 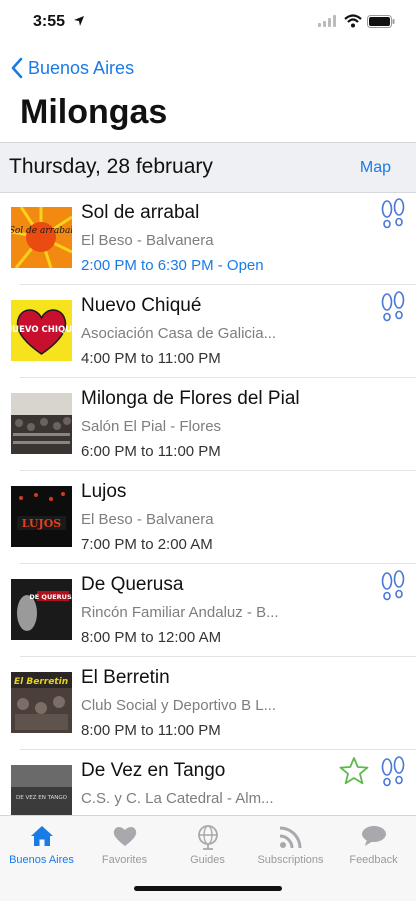 What do you see at coordinates (207, 860) in the screenshot?
I see `tab-label: Guides` at bounding box center [207, 860].